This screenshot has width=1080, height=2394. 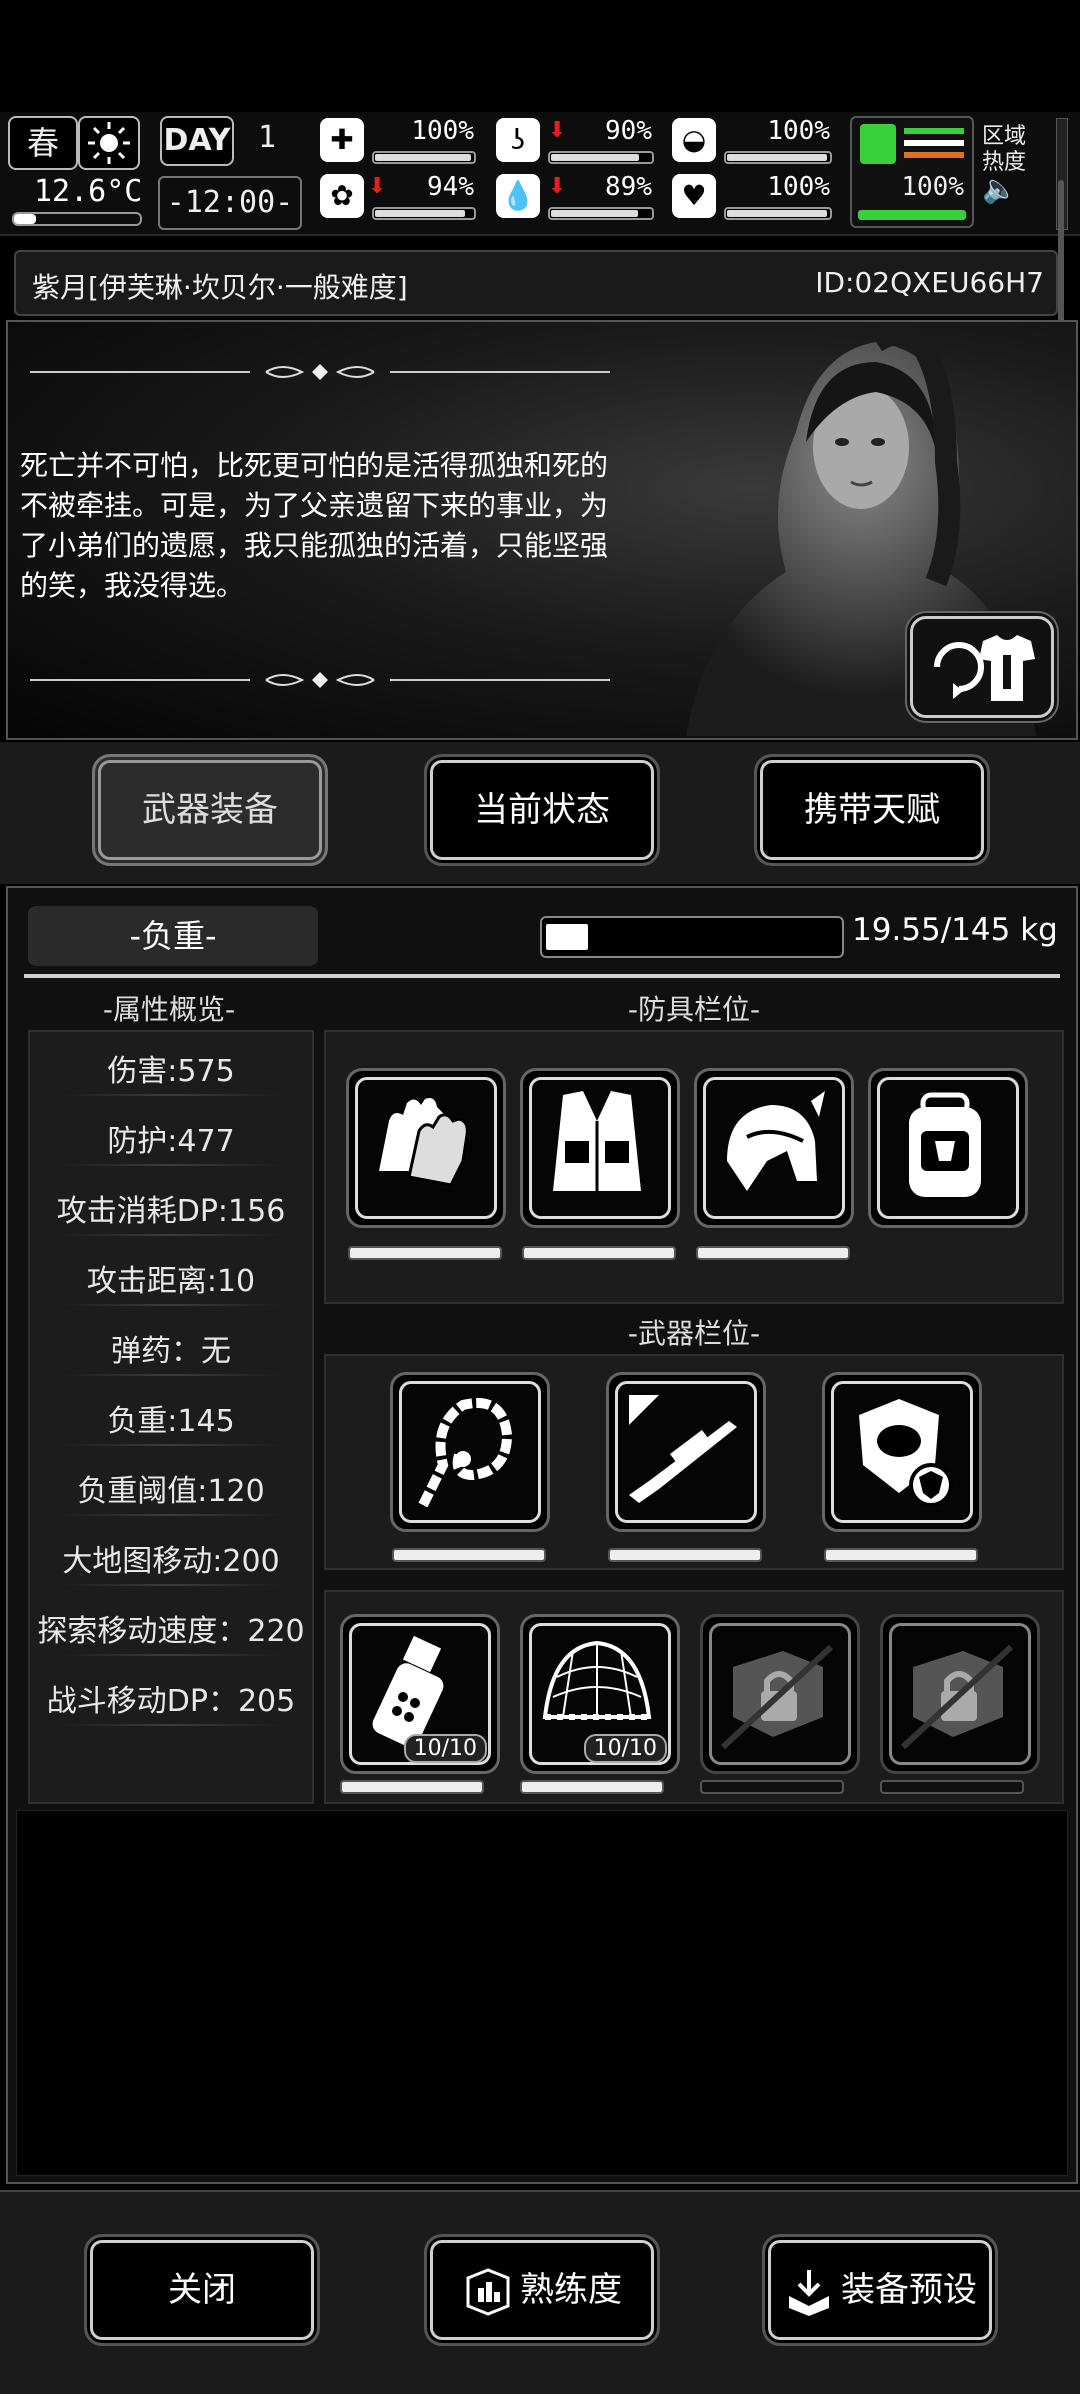 I want to click on proficiency-button: 熟练度, so click(x=542, y=2290).